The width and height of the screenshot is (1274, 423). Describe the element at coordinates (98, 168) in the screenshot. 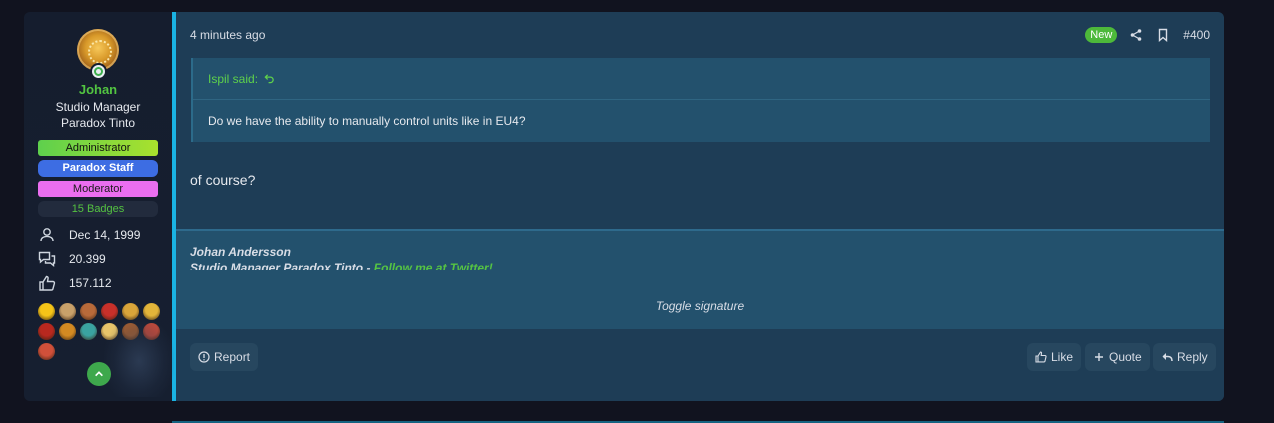

I see `banner-paradox-staff: Paradox Staff` at that location.